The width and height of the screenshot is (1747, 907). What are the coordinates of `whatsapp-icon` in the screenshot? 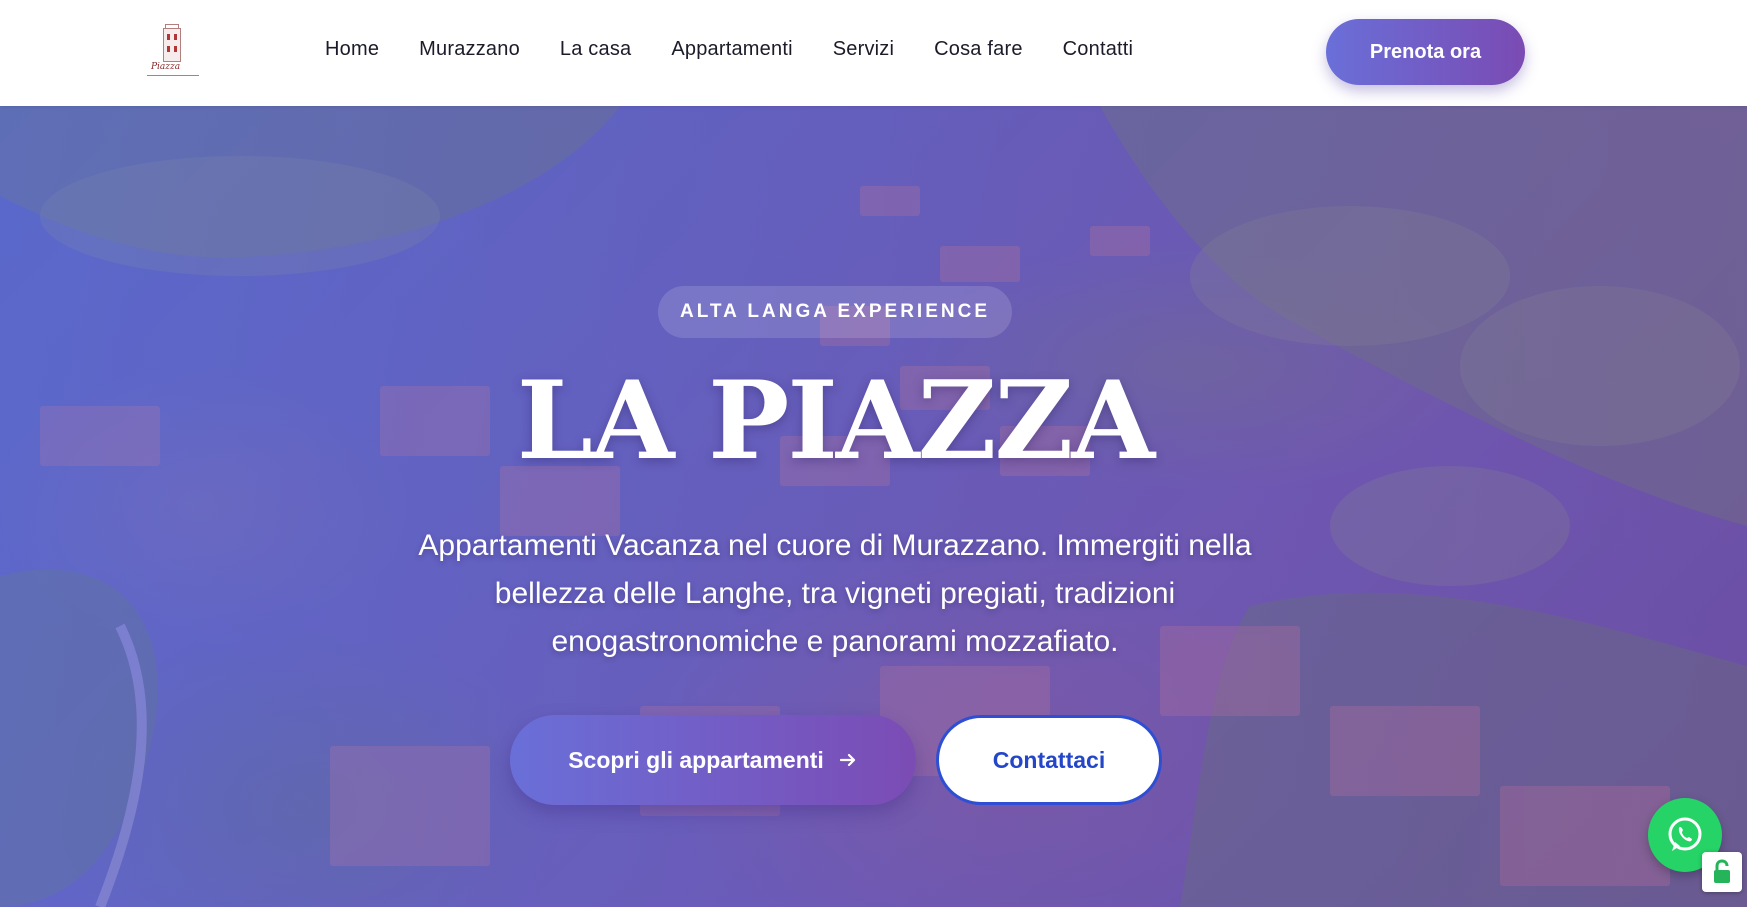 It's located at (1685, 834).